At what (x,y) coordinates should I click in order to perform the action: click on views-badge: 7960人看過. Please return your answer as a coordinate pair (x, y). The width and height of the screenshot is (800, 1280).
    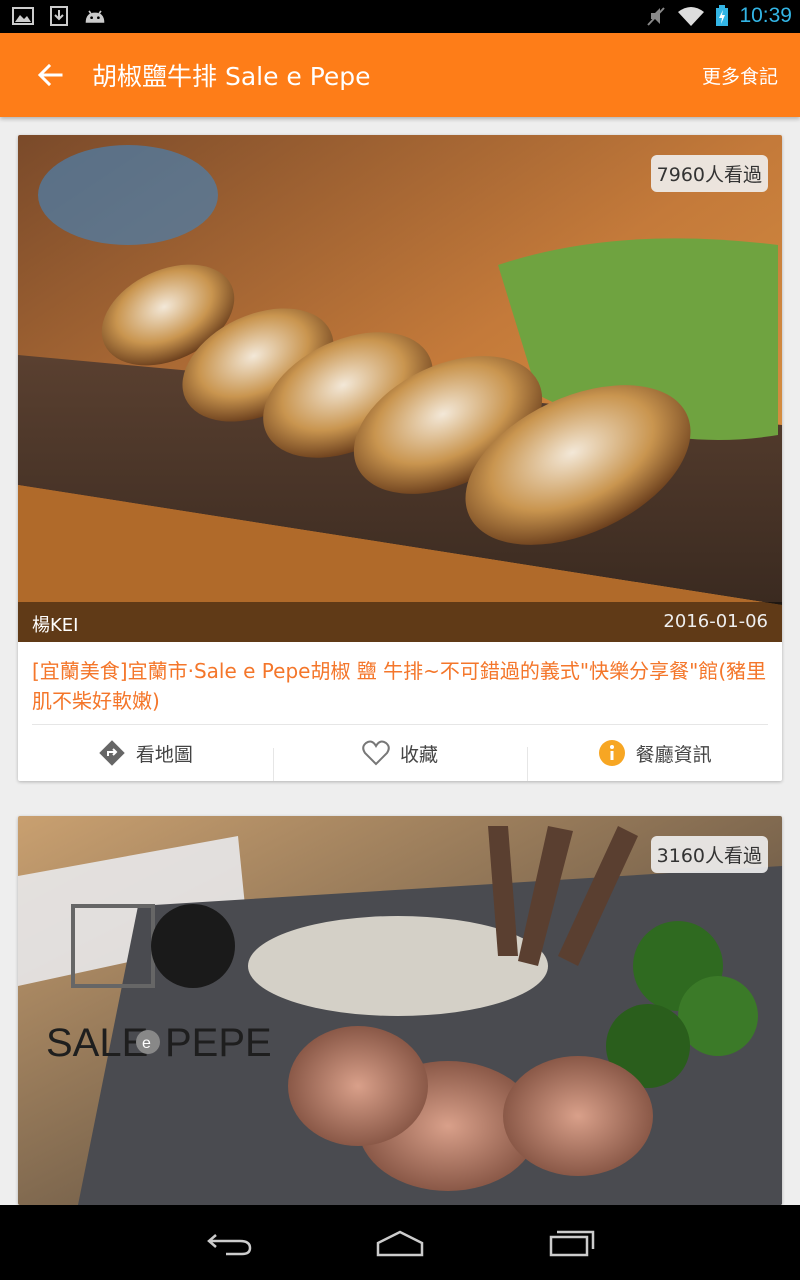
    Looking at the image, I should click on (709, 173).